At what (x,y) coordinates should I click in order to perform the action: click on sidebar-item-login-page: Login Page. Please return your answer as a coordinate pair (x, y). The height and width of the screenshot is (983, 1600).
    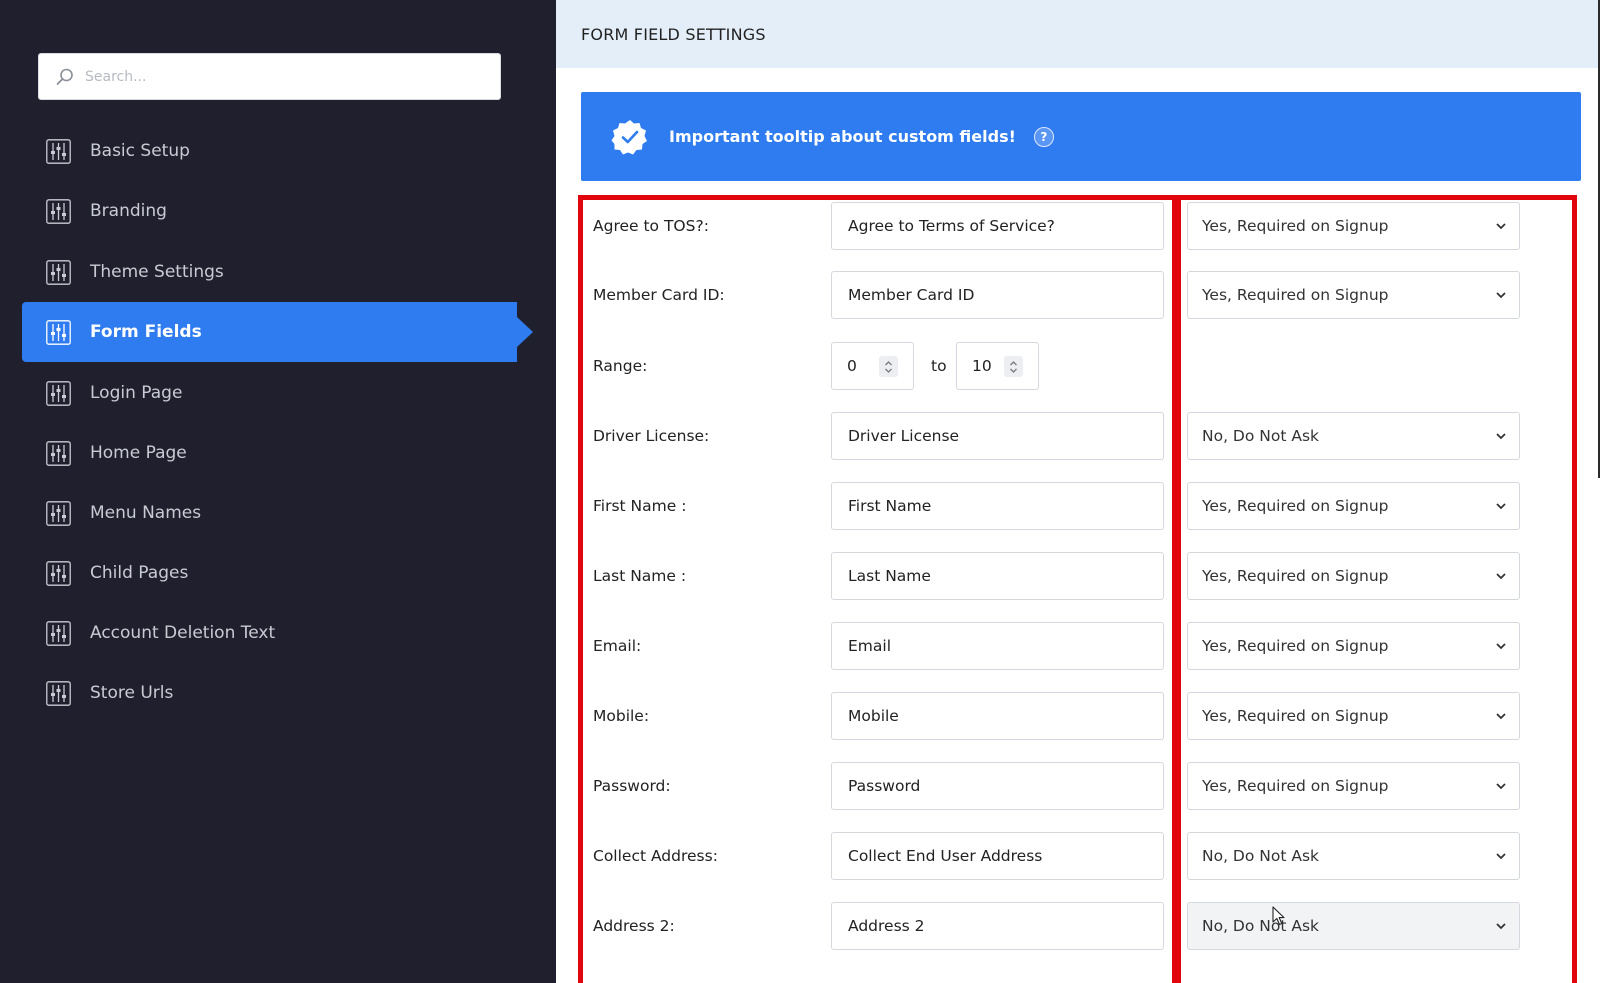
    Looking at the image, I should click on (269, 393).